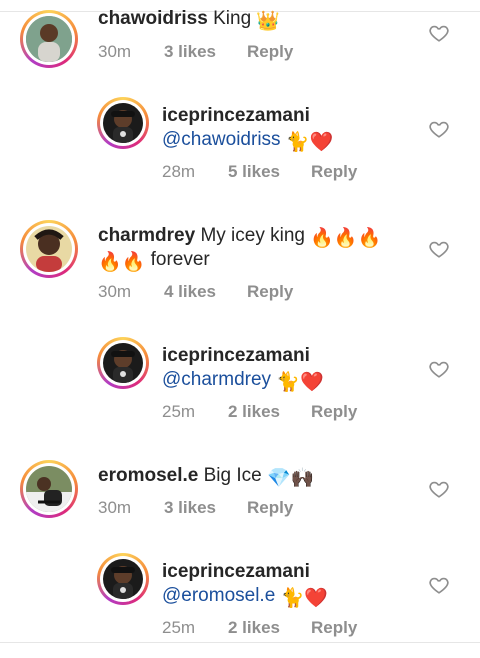 The width and height of the screenshot is (480, 658). I want to click on comment-text: King, so click(232, 18).